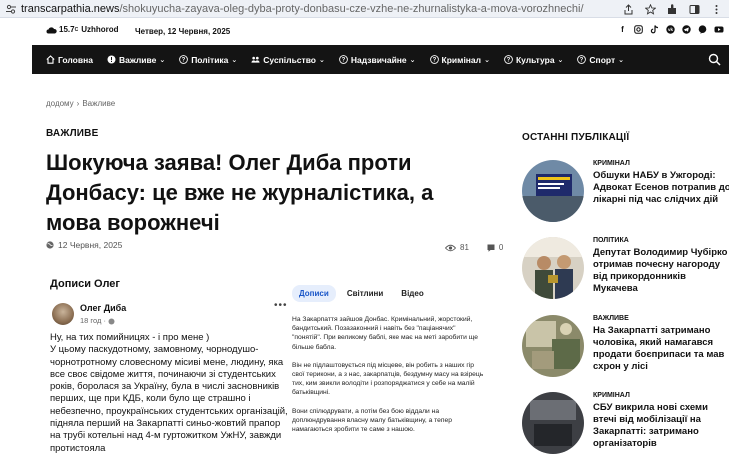 The image size is (729, 455). Describe the element at coordinates (628, 9) in the screenshot. I see `share-icon` at that location.